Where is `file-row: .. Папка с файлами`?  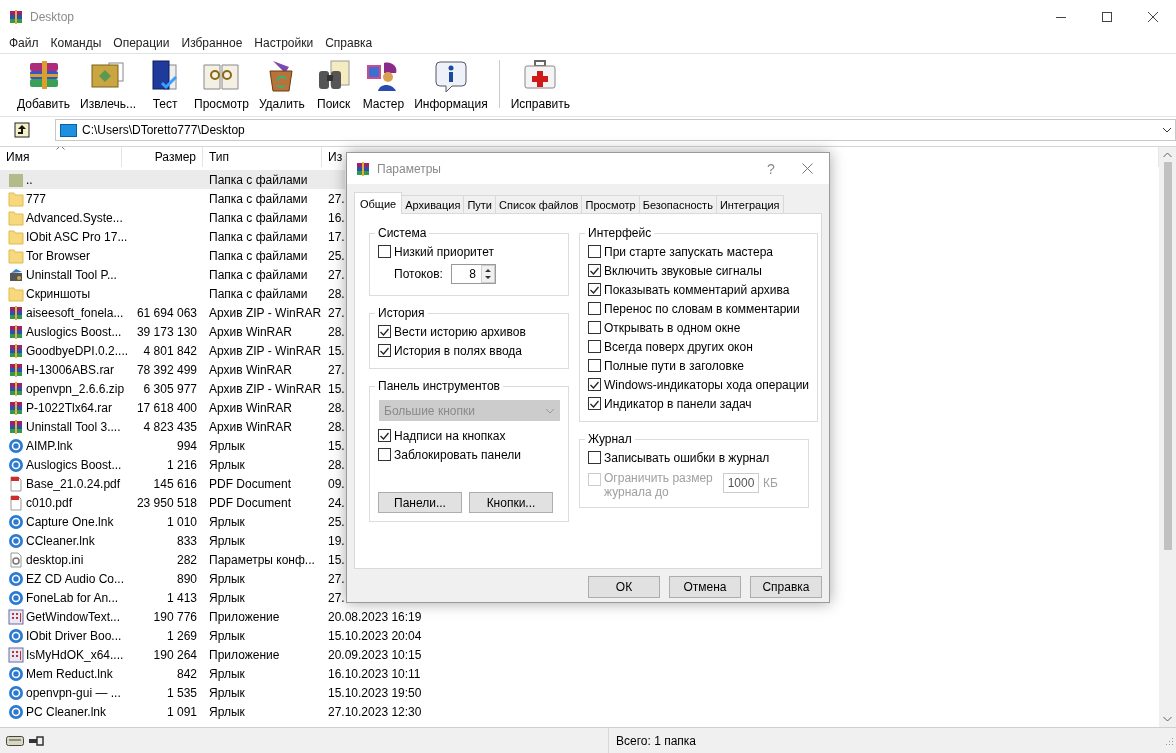 file-row: .. Папка с файлами is located at coordinates (172, 179).